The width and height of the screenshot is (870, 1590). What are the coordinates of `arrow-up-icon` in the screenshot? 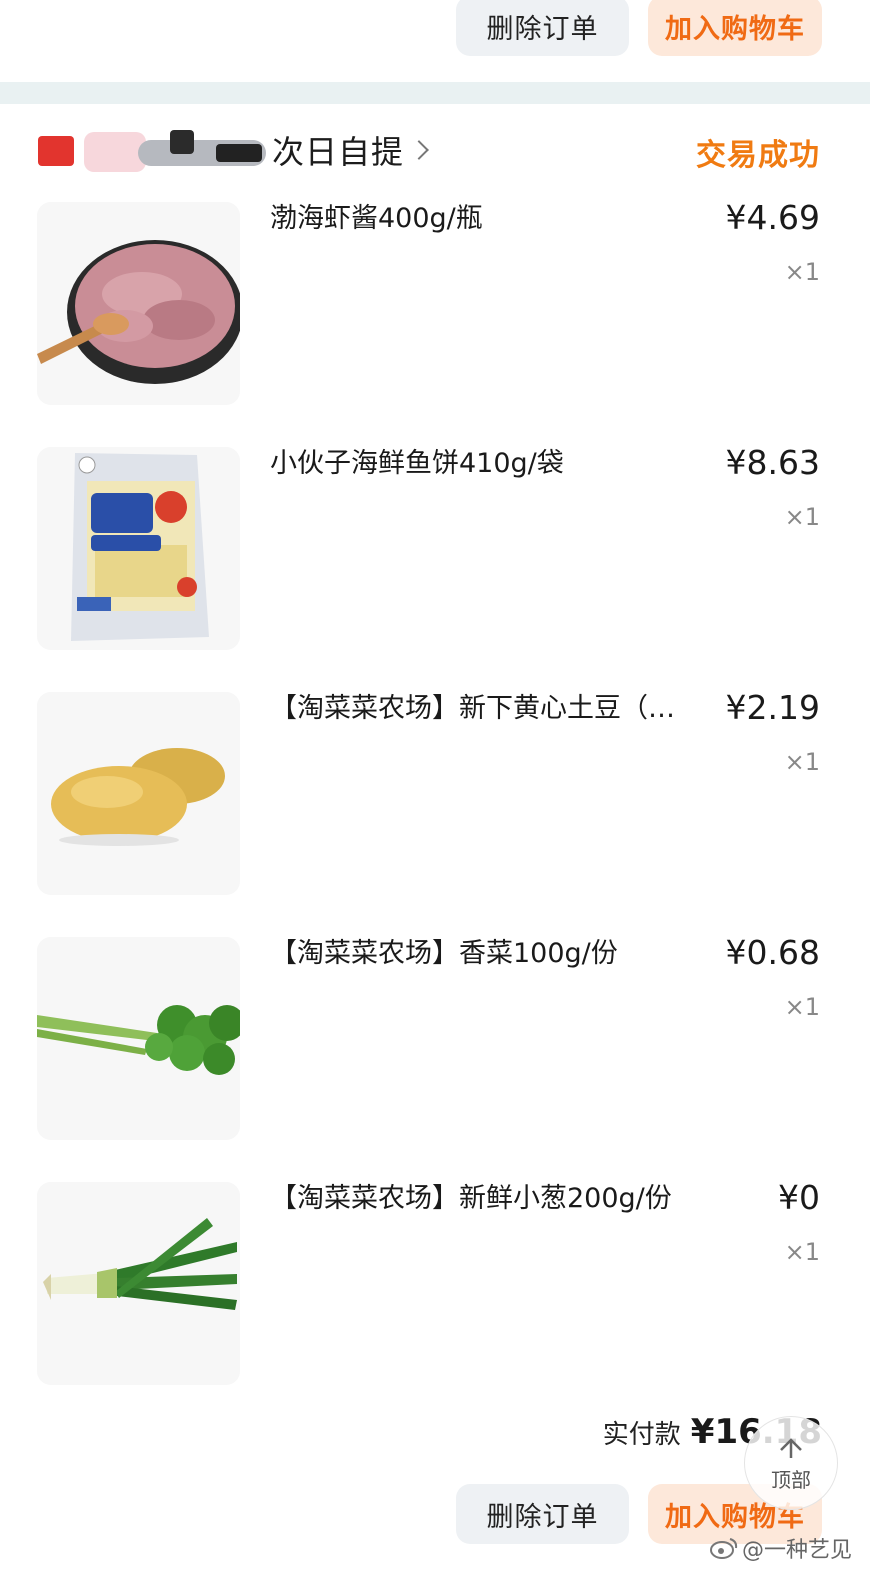 It's located at (791, 1447).